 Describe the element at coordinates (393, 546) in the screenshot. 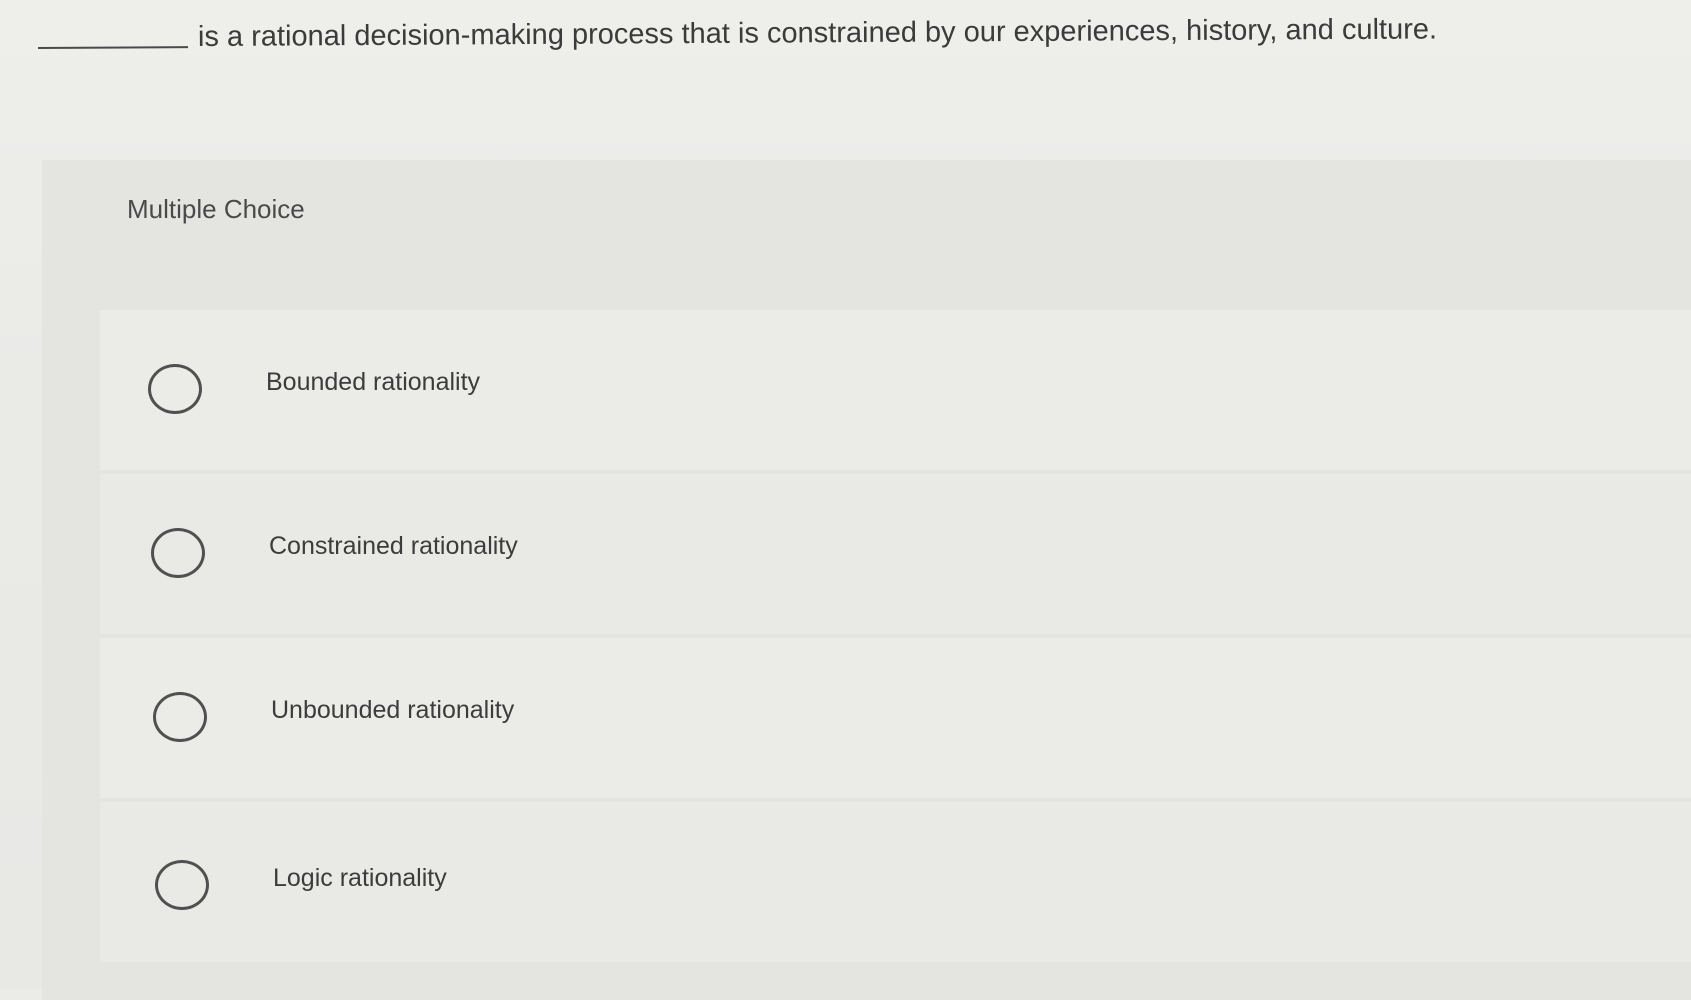

I see `choice-label: Constrained rationality` at that location.